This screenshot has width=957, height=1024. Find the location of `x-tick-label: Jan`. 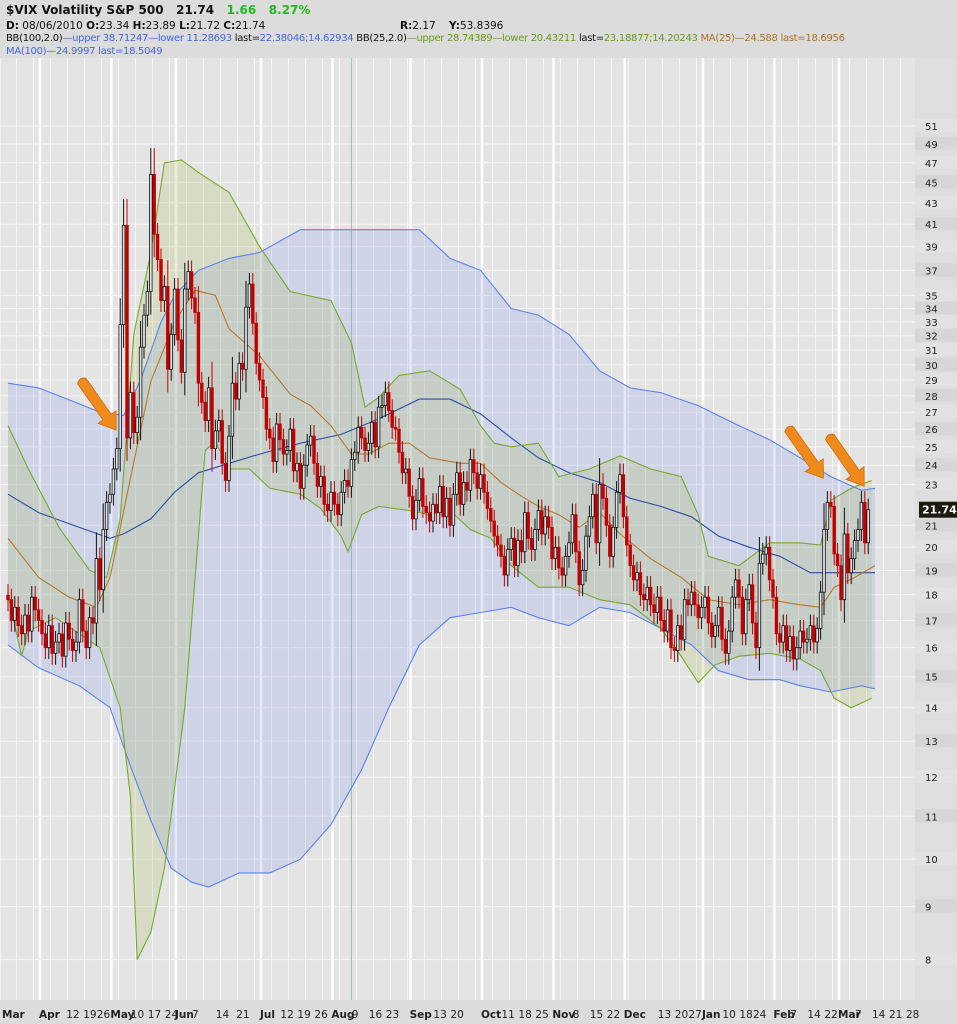

x-tick-label: Jan is located at coordinates (710, 1015).